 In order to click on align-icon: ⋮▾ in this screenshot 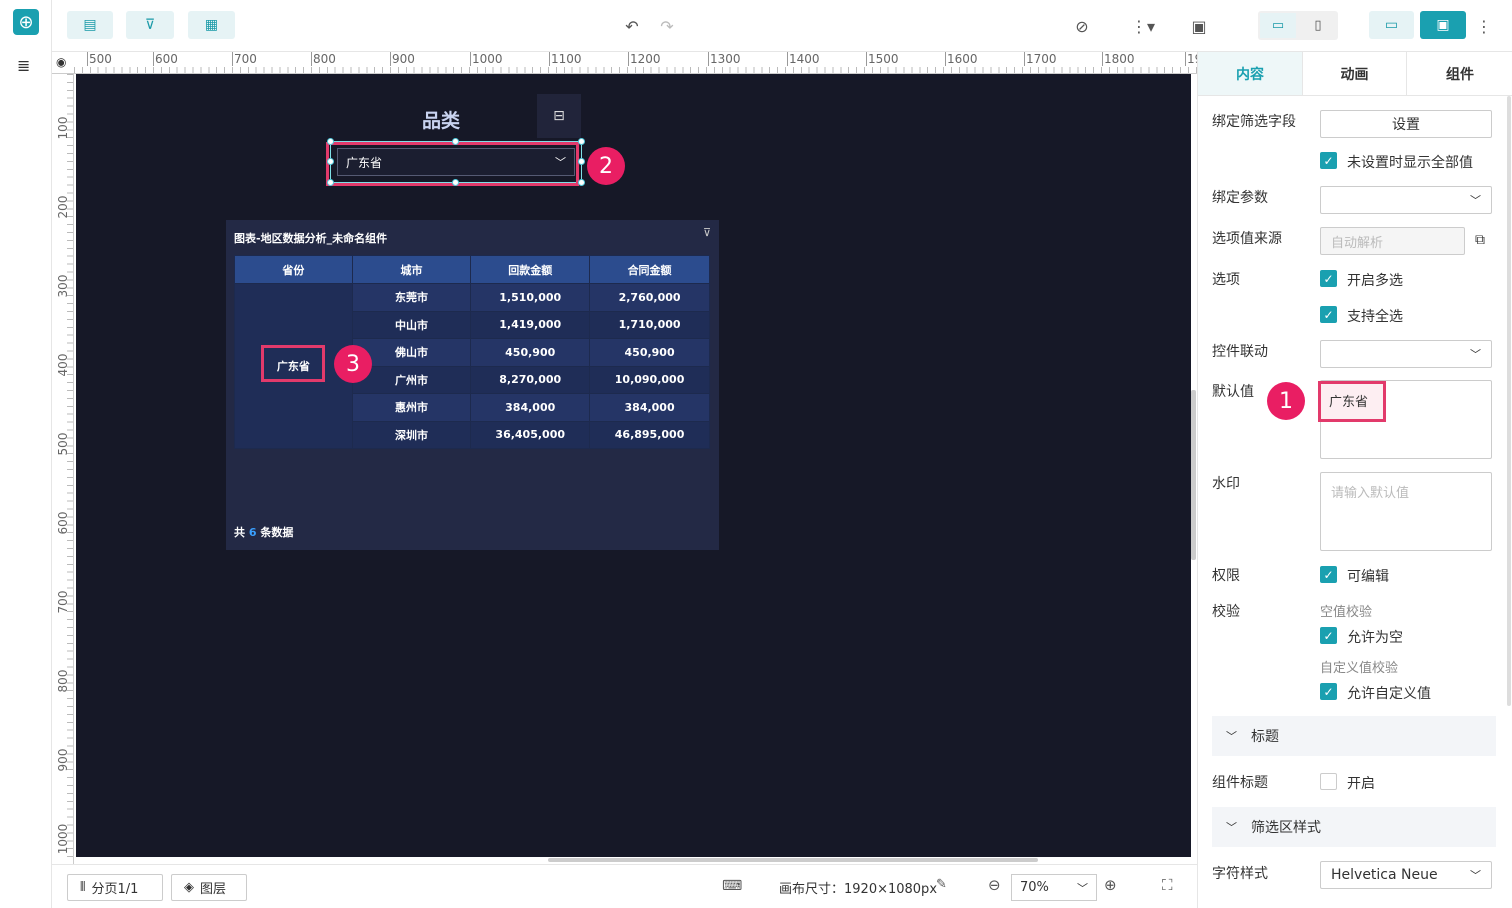, I will do `click(1143, 26)`.